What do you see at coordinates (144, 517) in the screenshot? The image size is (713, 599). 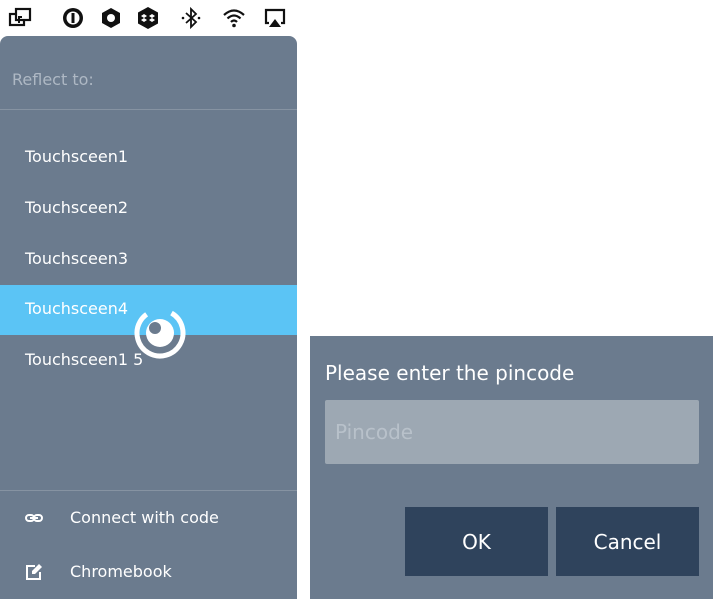 I see `connect-with-code-label: Connect with code` at bounding box center [144, 517].